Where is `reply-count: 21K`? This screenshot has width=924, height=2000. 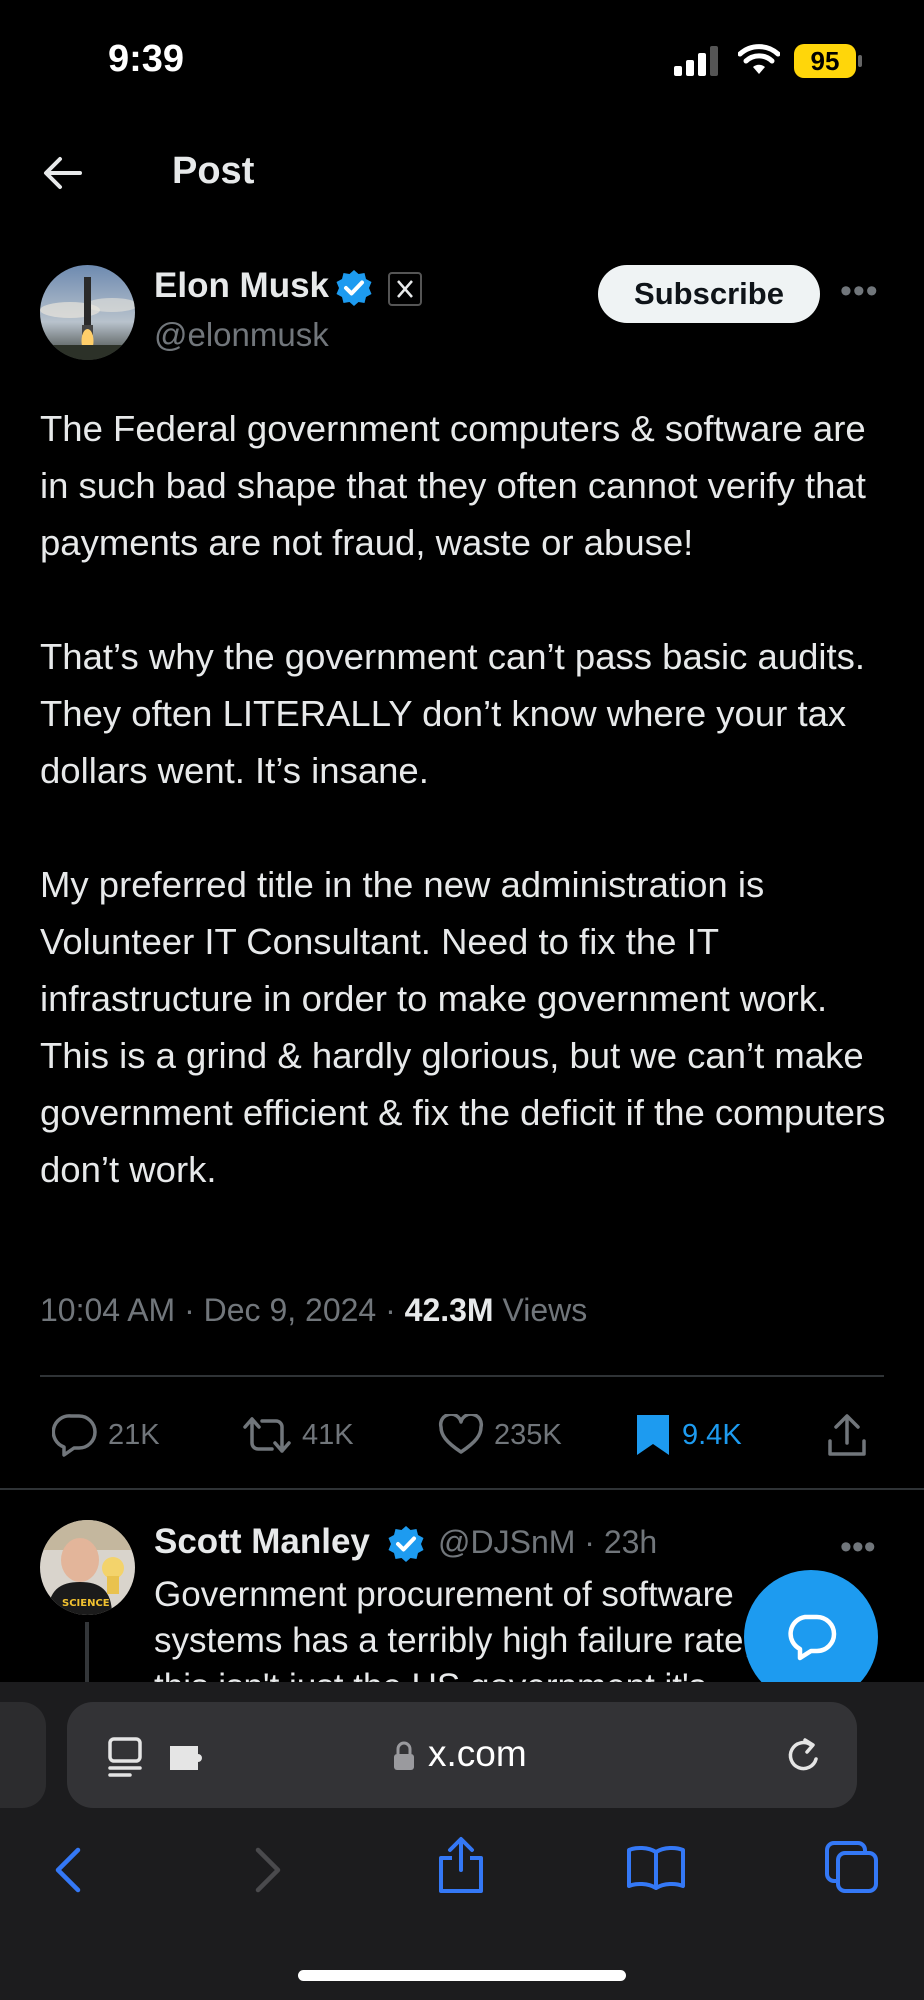 reply-count: 21K is located at coordinates (134, 1434).